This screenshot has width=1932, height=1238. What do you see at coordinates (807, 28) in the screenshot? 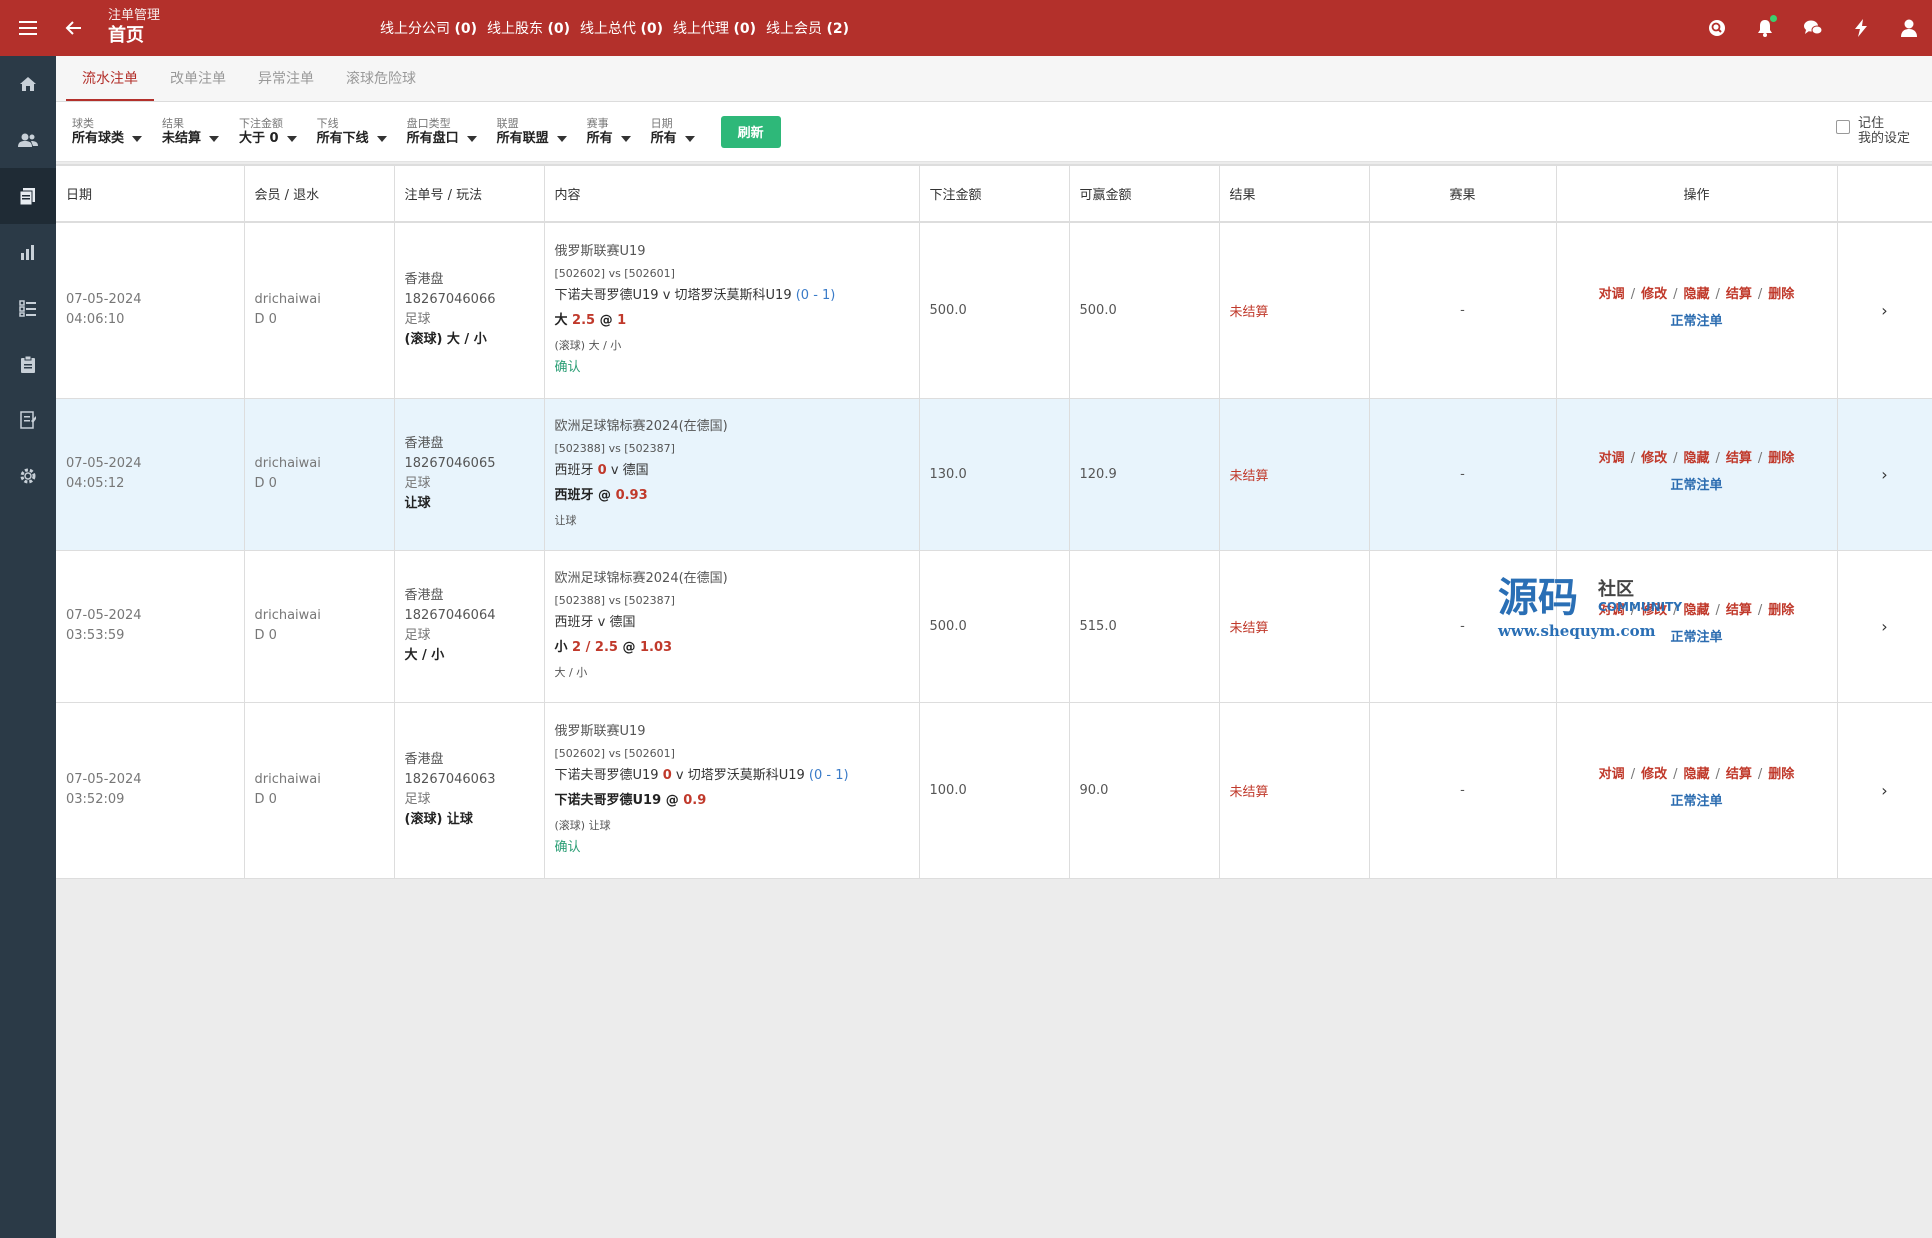
I see `online-member: 线上会员 (2)` at bounding box center [807, 28].